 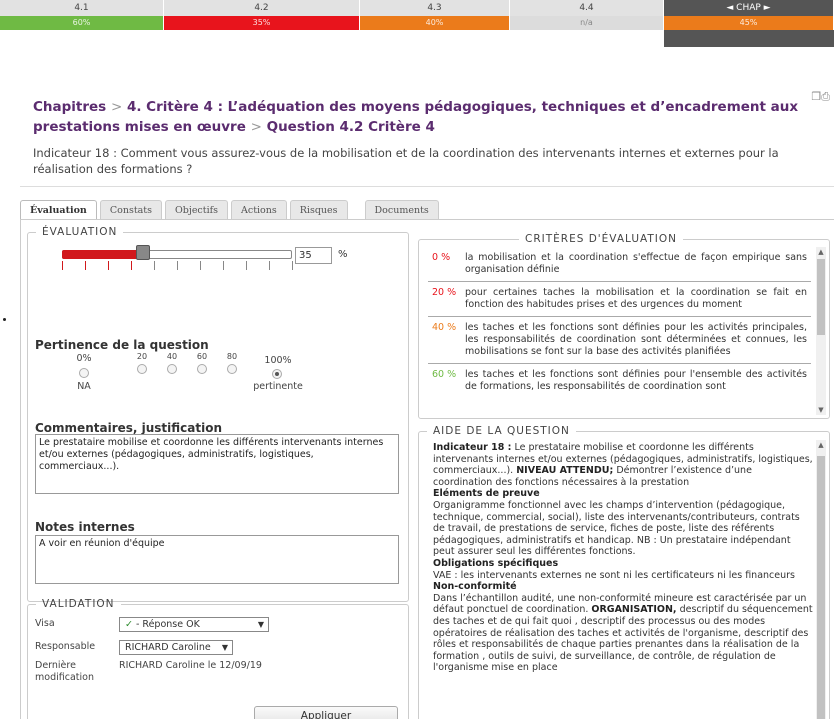 I want to click on copy-icon: ❐, so click(x=816, y=96).